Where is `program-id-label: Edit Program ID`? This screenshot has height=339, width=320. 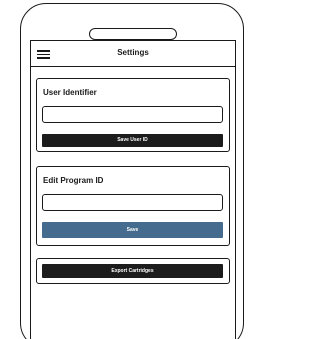
program-id-label: Edit Program ID is located at coordinates (73, 180).